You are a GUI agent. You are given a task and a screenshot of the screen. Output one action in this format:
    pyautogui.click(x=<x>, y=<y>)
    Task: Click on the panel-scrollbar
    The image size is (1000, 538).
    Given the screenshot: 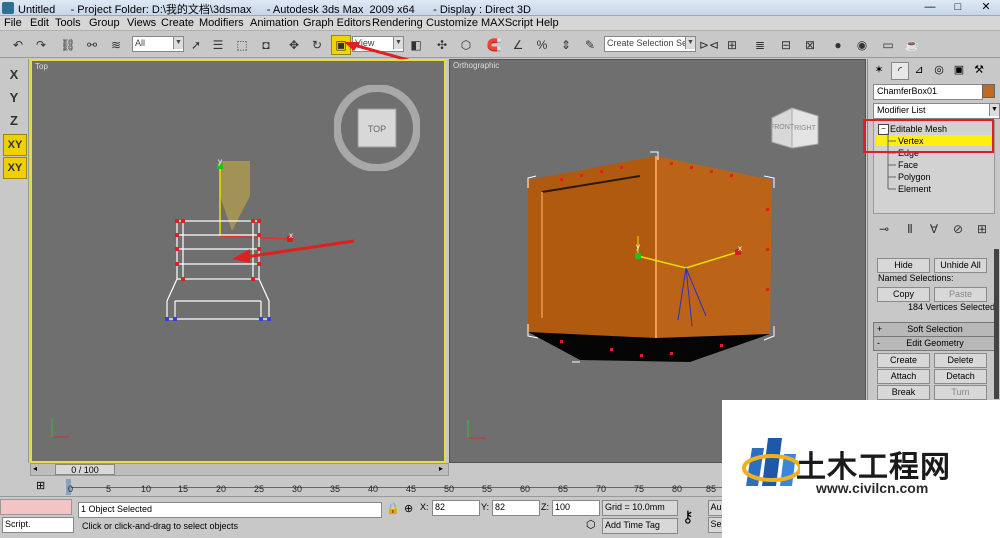 What is the action you would take?
    pyautogui.click(x=996, y=324)
    